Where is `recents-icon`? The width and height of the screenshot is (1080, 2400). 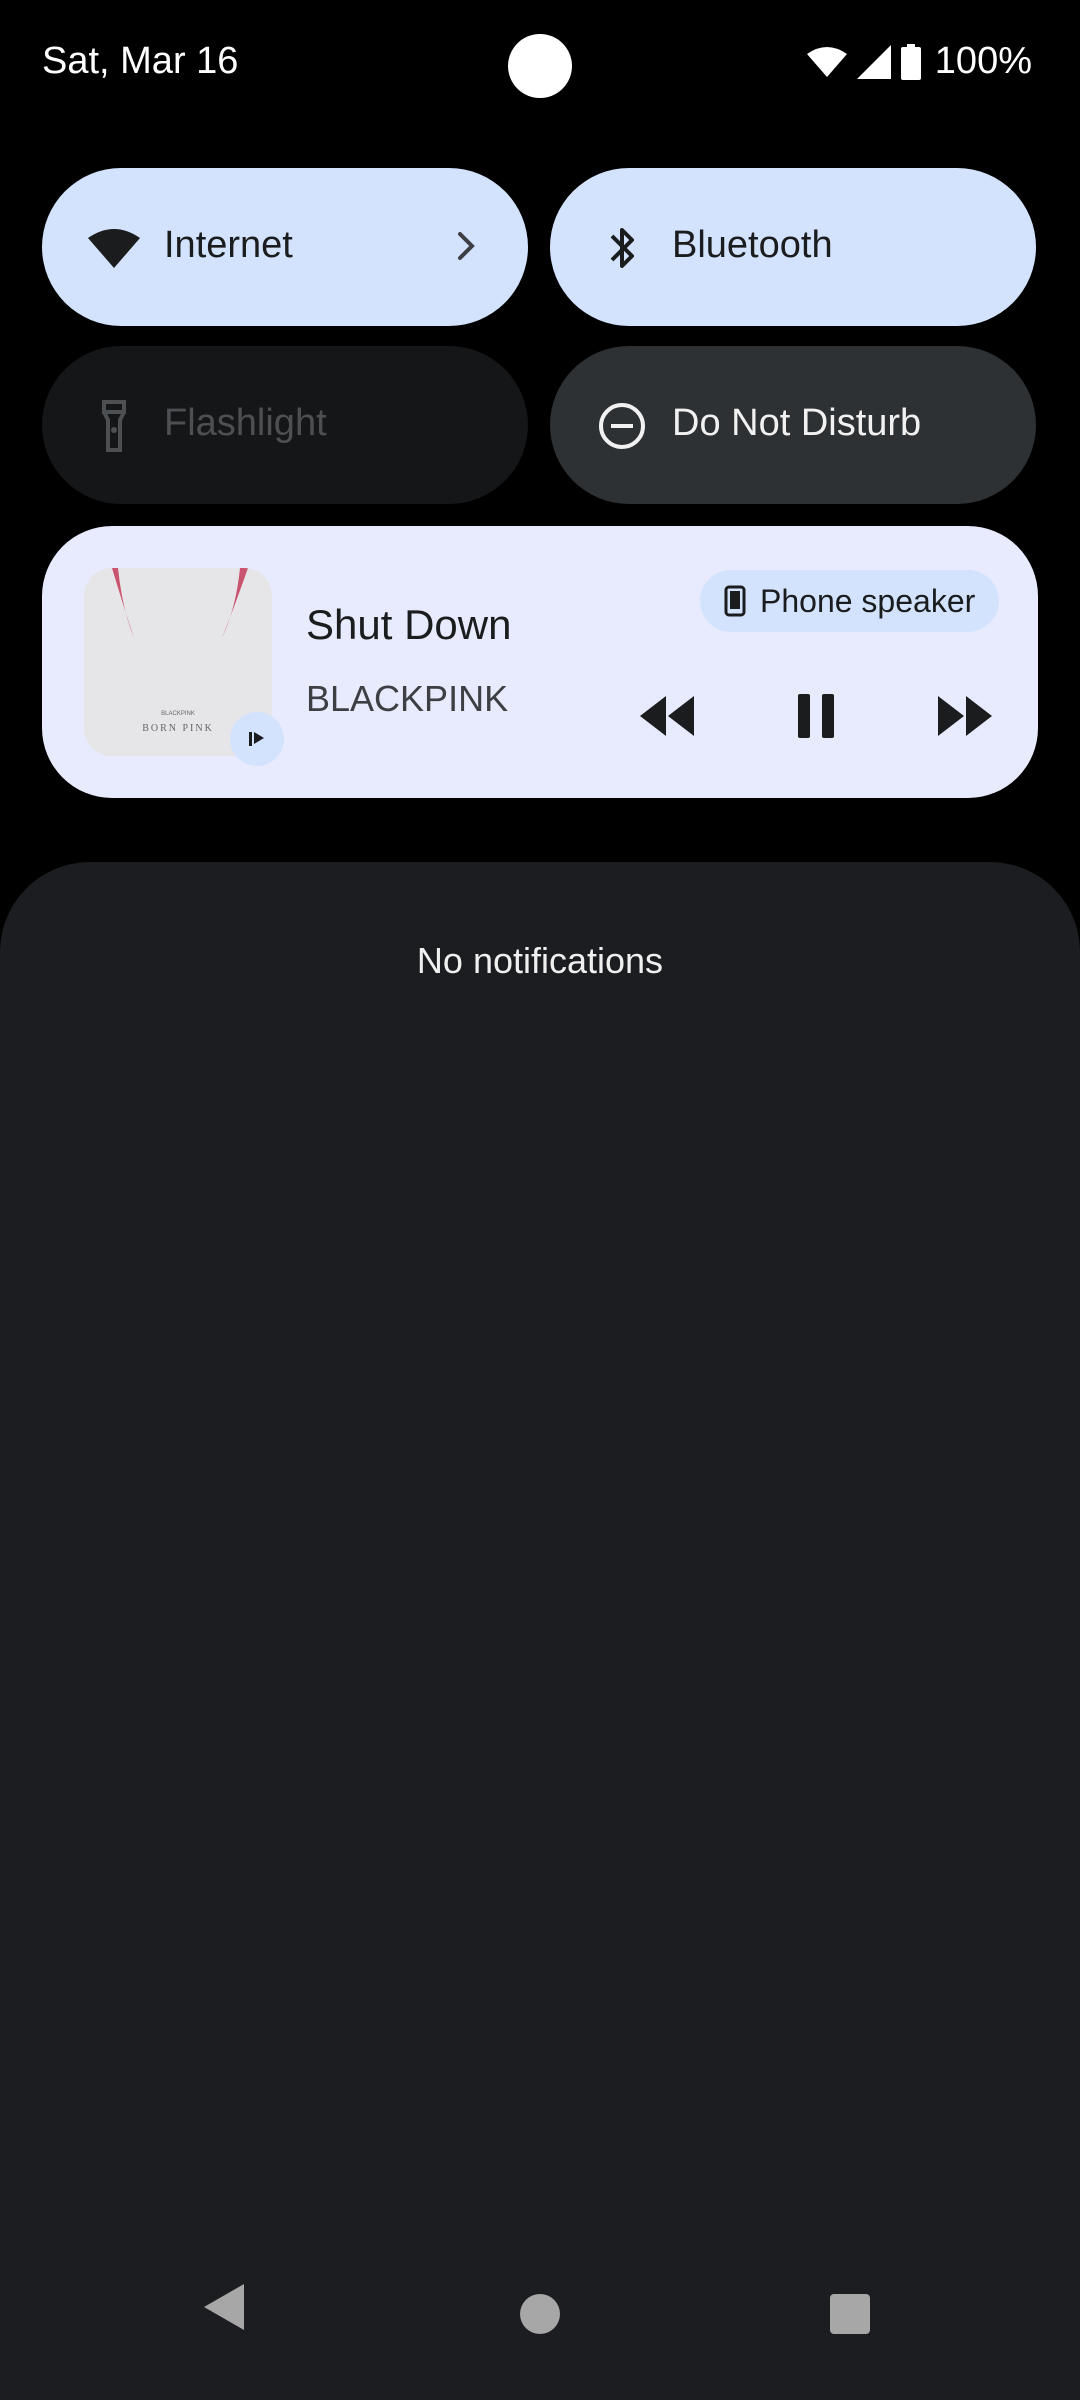 recents-icon is located at coordinates (850, 2314).